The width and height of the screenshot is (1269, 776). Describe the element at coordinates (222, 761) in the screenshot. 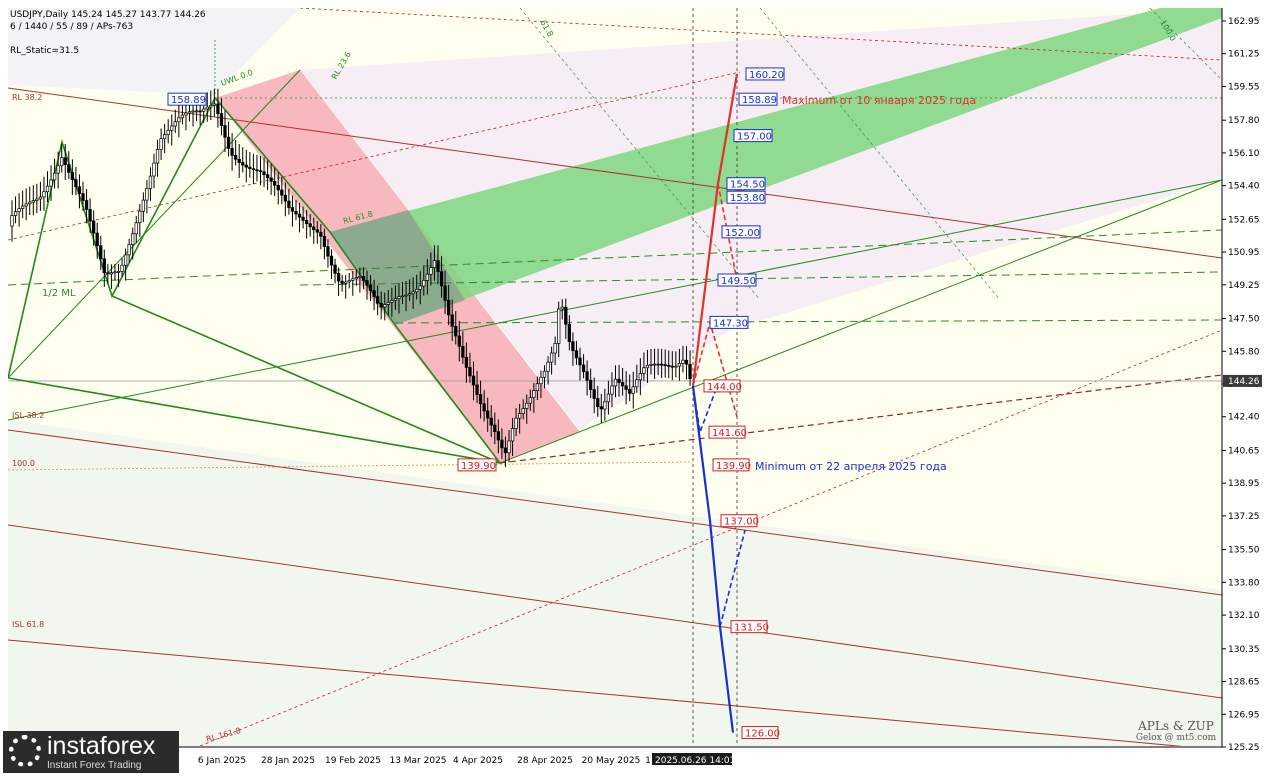

I see `time-tick-label: 6 Jan 2025` at that location.